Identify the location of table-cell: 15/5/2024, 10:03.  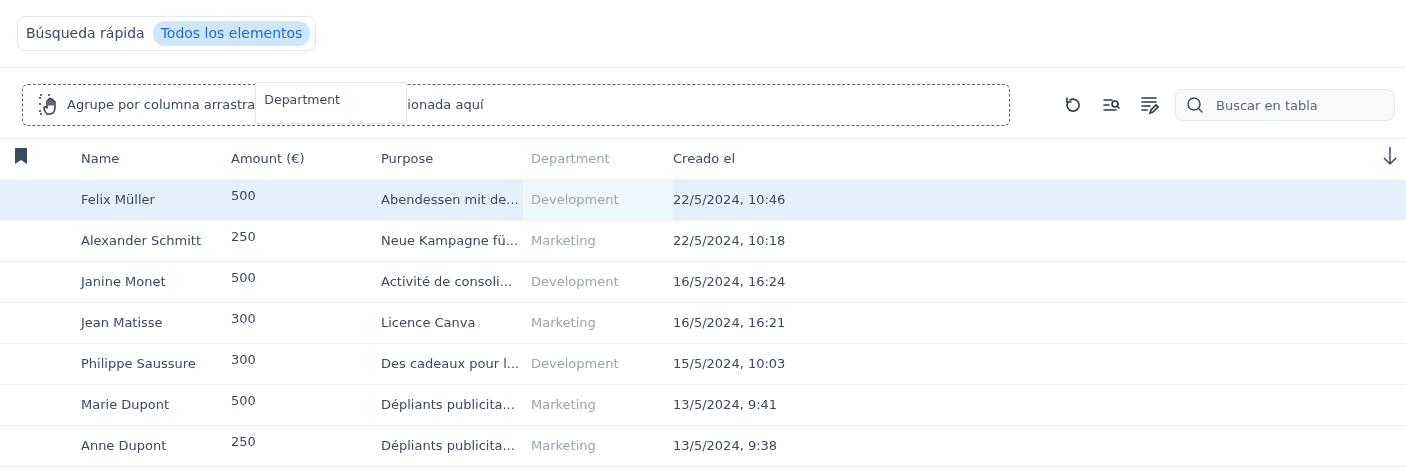
(729, 364).